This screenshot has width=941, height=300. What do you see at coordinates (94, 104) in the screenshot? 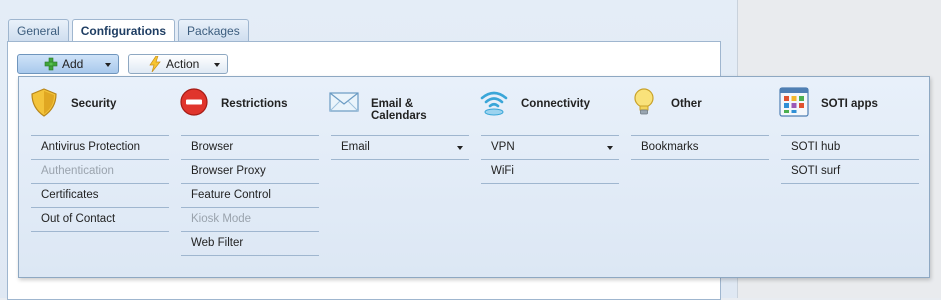
I see `menu-column-title: Security` at bounding box center [94, 104].